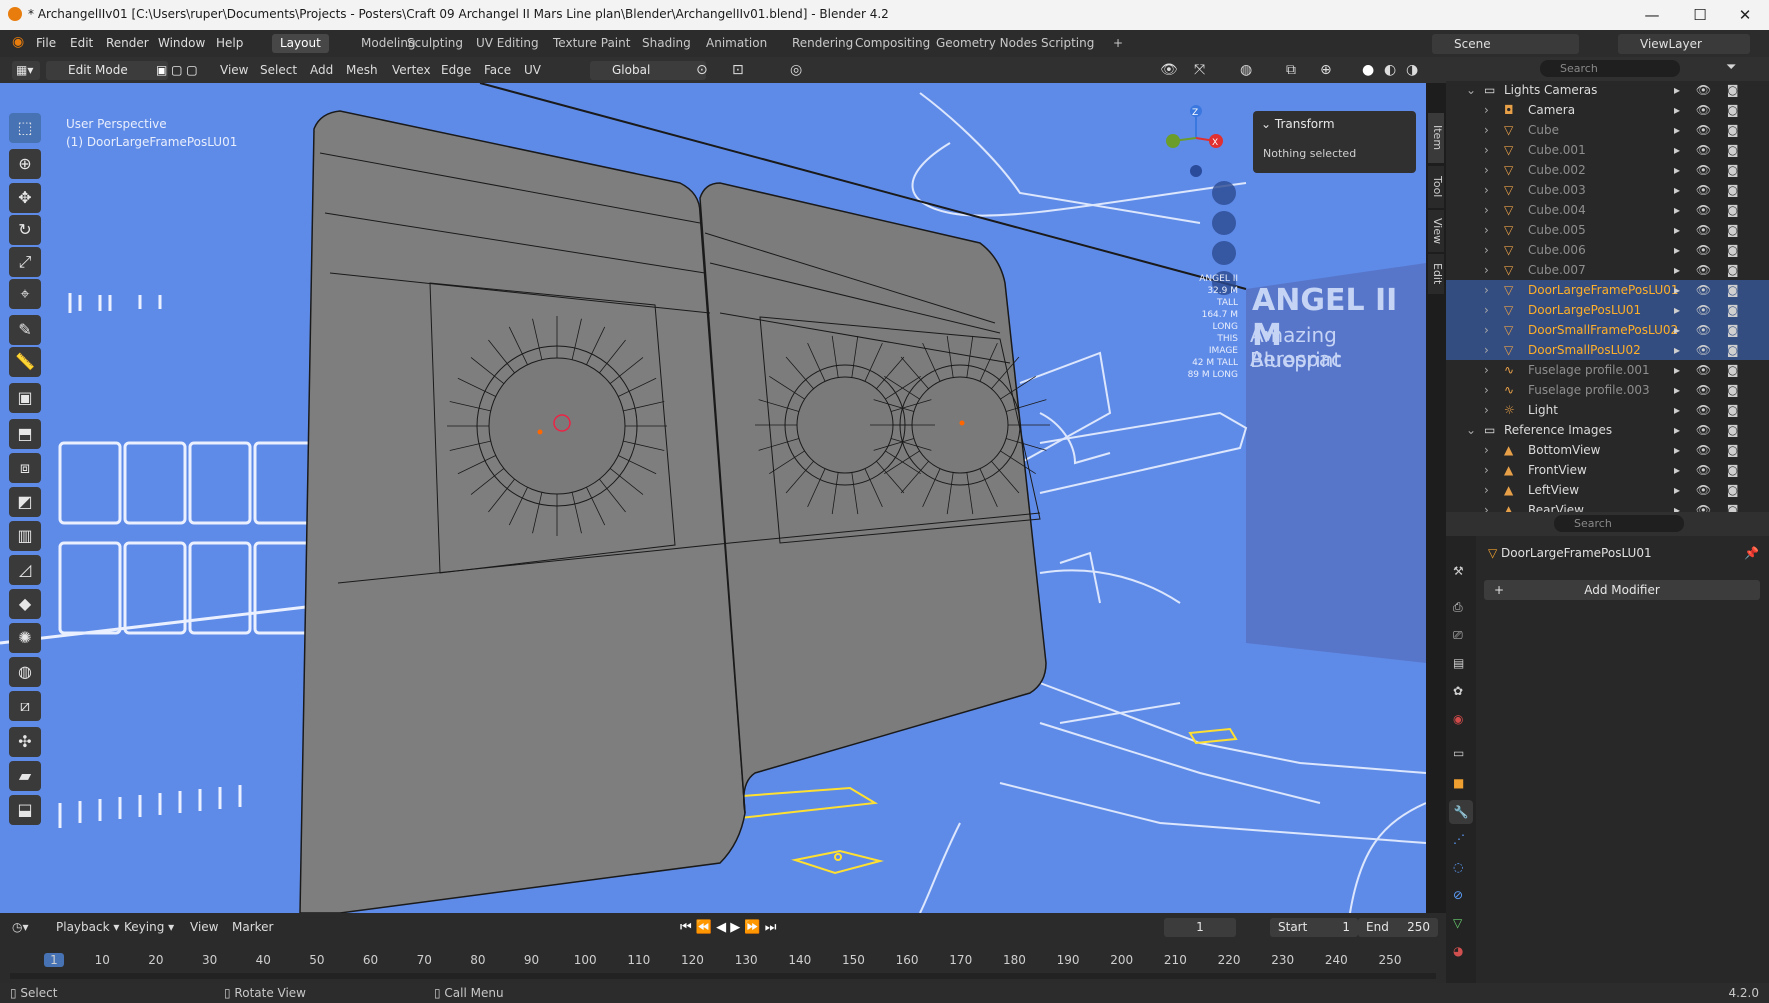 Image resolution: width=1769 pixels, height=1003 pixels. What do you see at coordinates (1557, 210) in the screenshot?
I see `outliner-item-name: Cube.004` at bounding box center [1557, 210].